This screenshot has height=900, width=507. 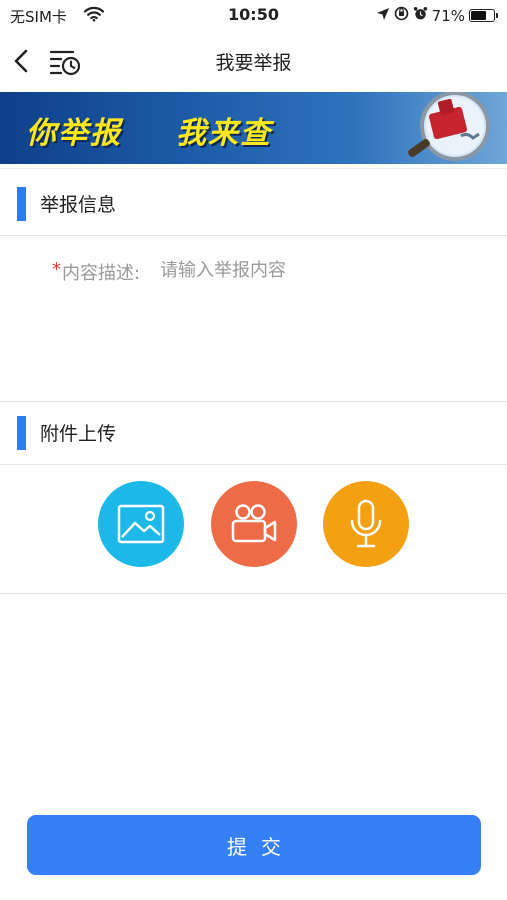 I want to click on section-attachments: 附件上传, so click(x=253, y=433).